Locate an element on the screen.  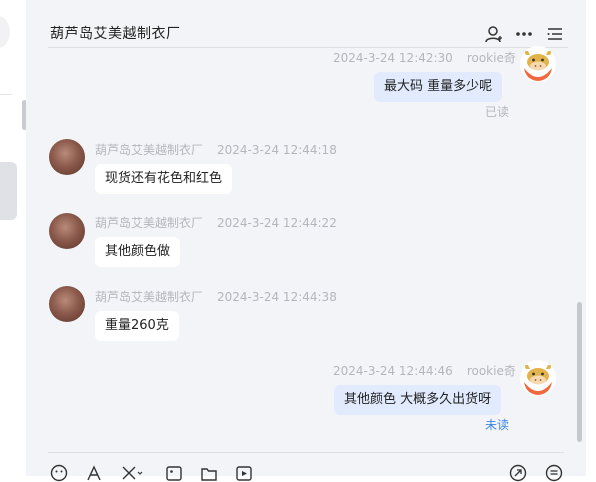
conversation-avatar-partial is located at coordinates (5, 32).